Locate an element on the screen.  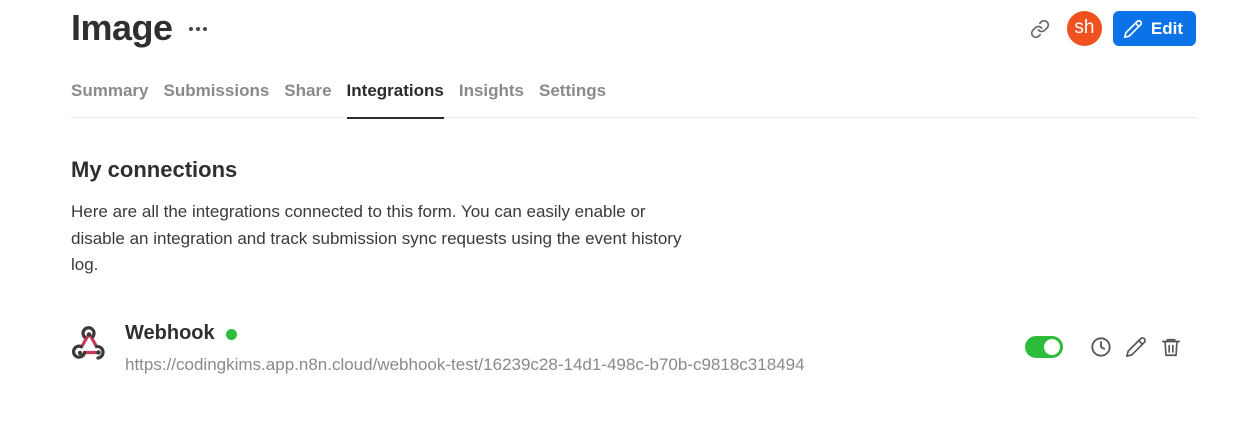
status-indicator is located at coordinates (231, 334).